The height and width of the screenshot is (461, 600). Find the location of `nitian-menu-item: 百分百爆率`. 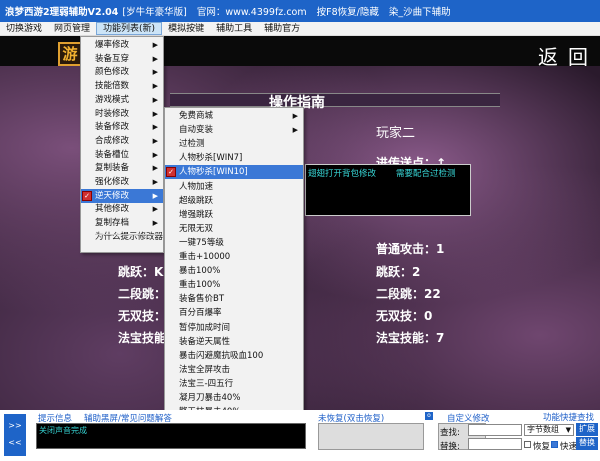

nitian-menu-item: 百分百爆率 is located at coordinates (234, 313).